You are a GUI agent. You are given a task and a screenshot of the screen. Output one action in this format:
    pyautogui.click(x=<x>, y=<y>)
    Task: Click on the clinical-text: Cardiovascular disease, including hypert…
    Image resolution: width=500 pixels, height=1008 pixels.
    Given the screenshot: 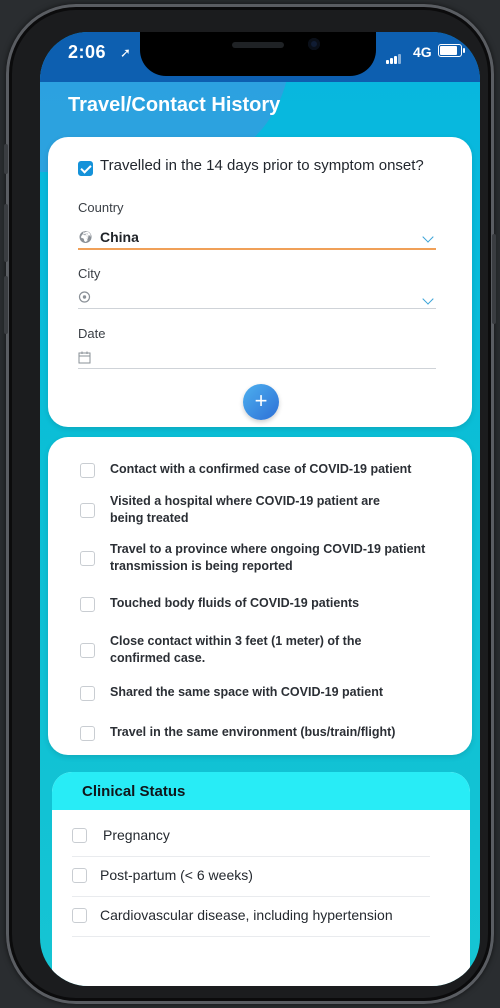 What is the action you would take?
    pyautogui.click(x=246, y=915)
    